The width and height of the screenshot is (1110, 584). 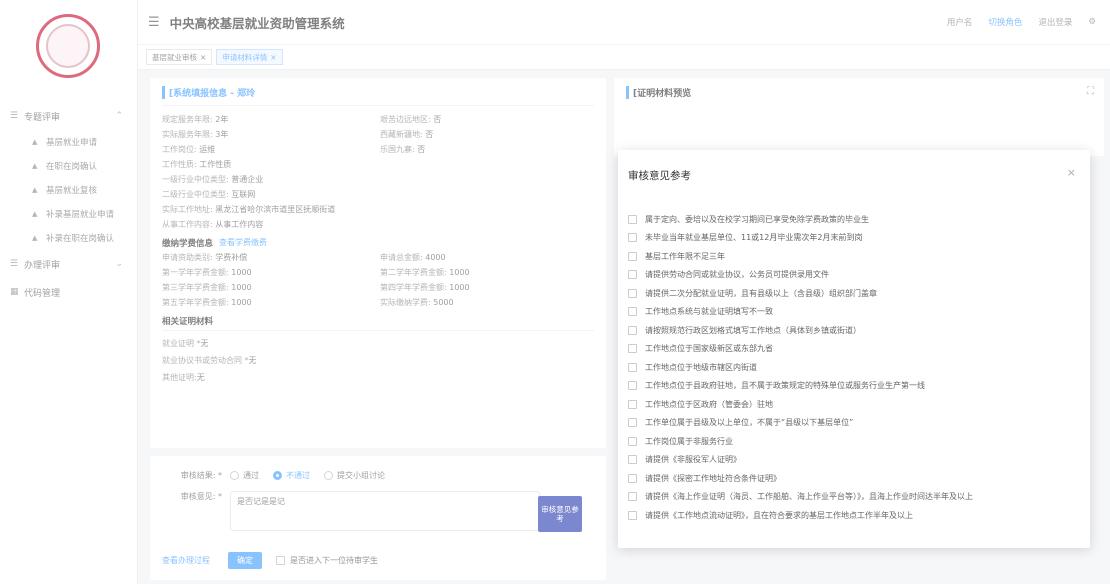 What do you see at coordinates (693, 460) in the screenshot?
I see `option-label: 请提供《非服役军人证明》` at bounding box center [693, 460].